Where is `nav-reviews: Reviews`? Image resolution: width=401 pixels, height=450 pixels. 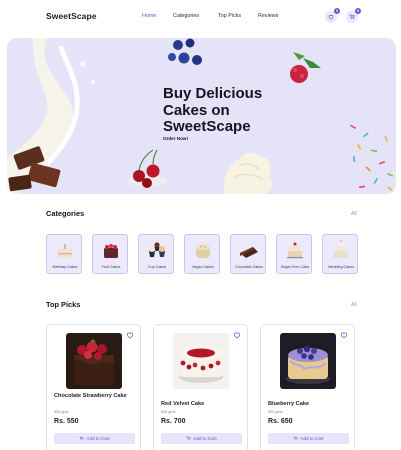
nav-reviews: Reviews is located at coordinates (268, 16).